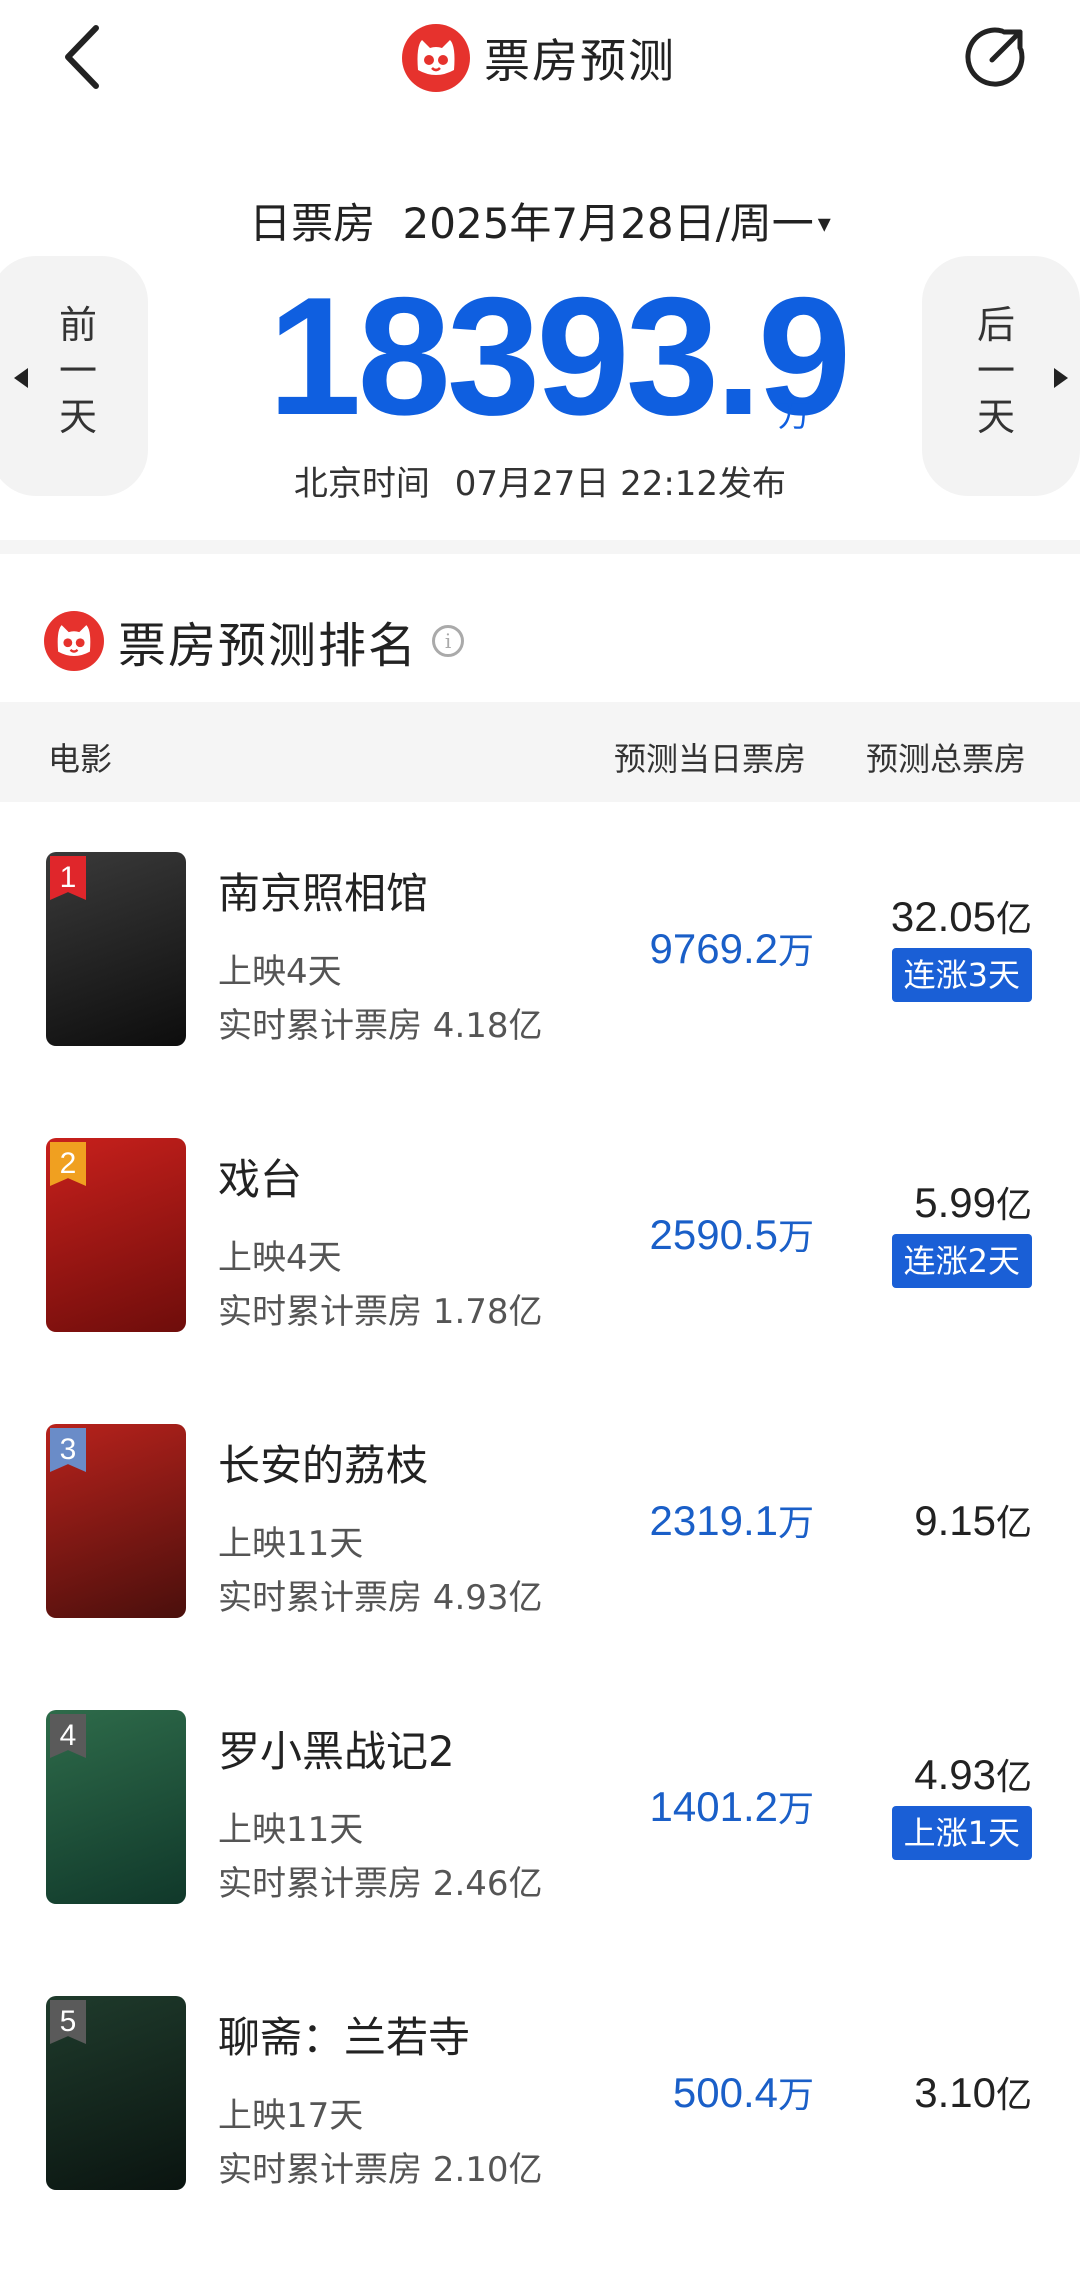 The width and height of the screenshot is (1080, 2275). I want to click on prev-day-label: 前一天, so click(77, 371).